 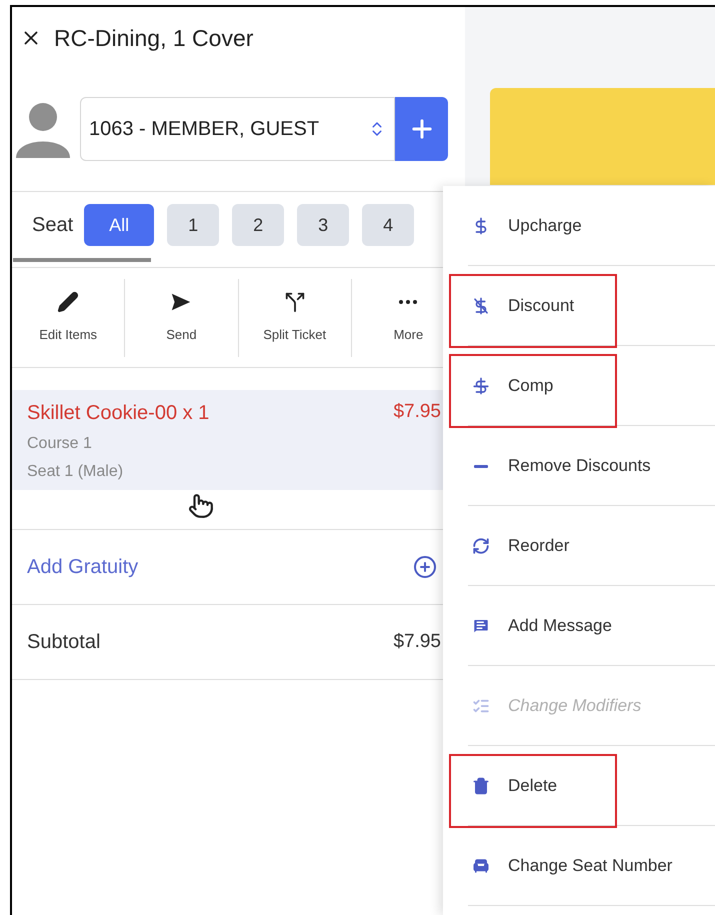 I want to click on subtotal-amount: $7.95, so click(x=417, y=642).